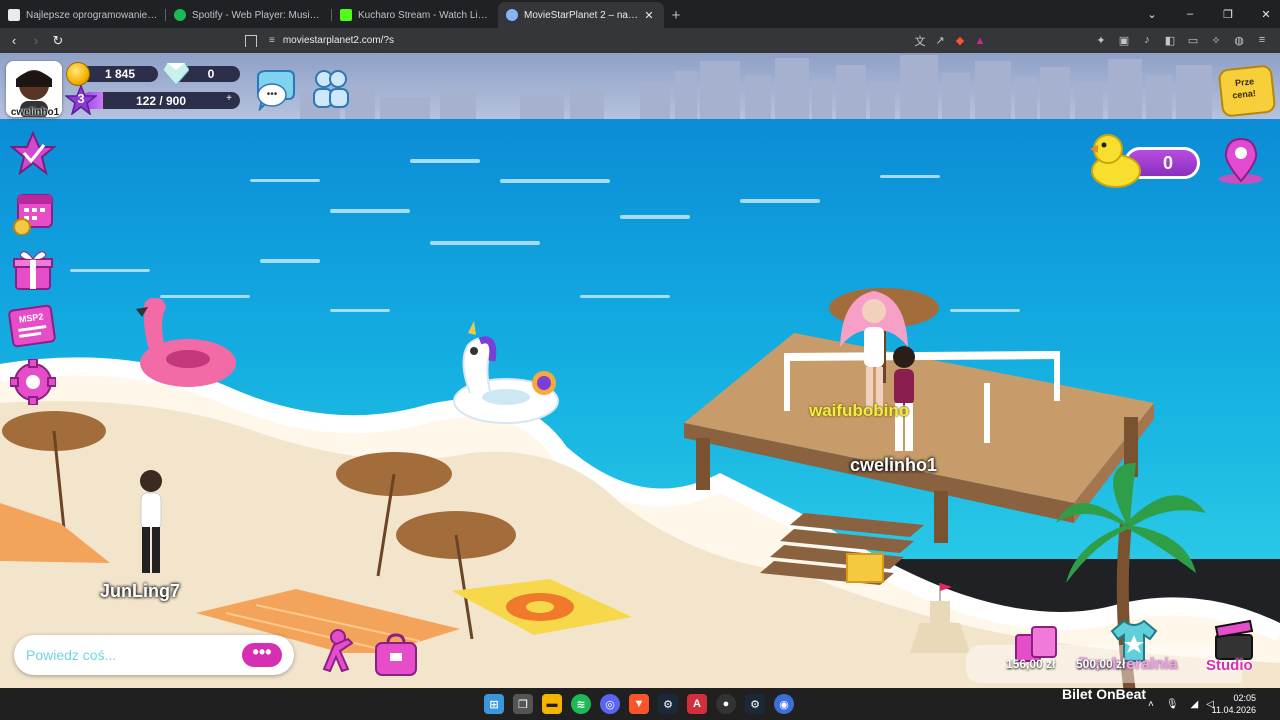  I want to click on menu-icon: ≡, so click(1262, 40).